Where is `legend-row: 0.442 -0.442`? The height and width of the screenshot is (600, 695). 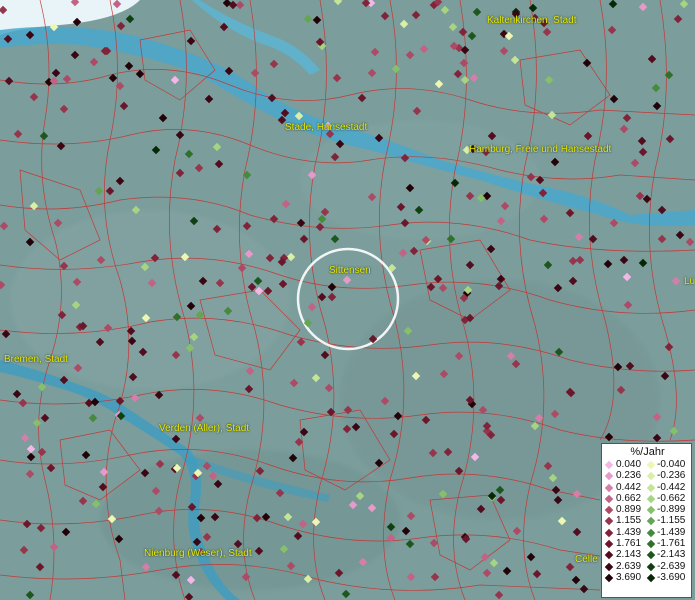 legend-row: 0.442 -0.442 is located at coordinates (647, 487).